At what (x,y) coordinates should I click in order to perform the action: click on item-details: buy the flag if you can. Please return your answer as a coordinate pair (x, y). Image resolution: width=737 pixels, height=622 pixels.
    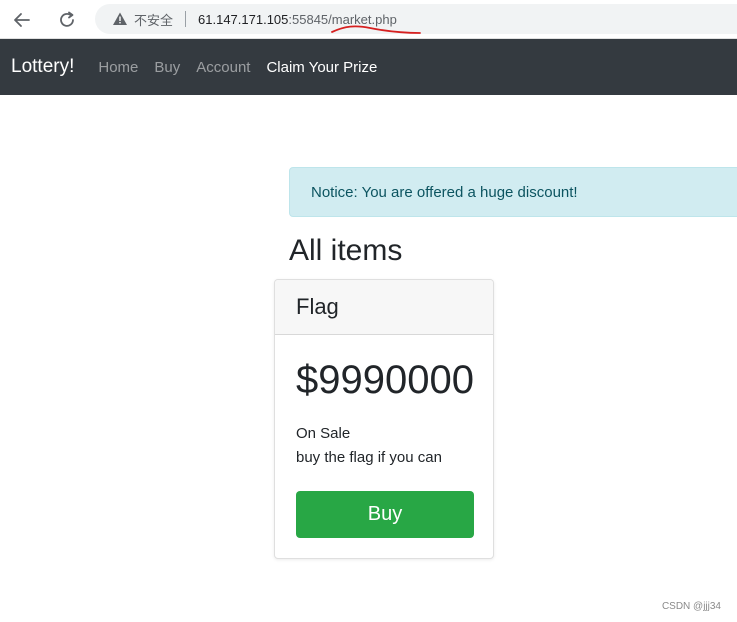
    Looking at the image, I should click on (369, 457).